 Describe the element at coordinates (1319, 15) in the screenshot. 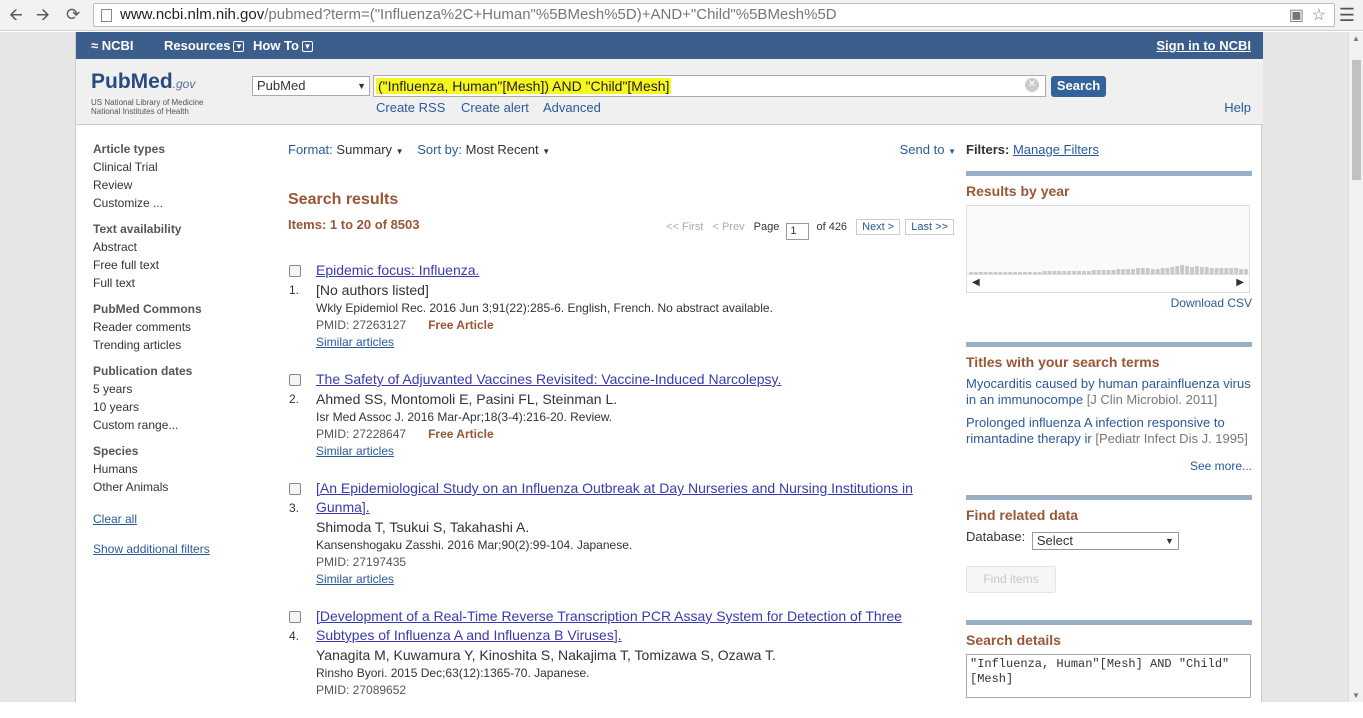

I see `bookmark-star-icon: ☆` at that location.